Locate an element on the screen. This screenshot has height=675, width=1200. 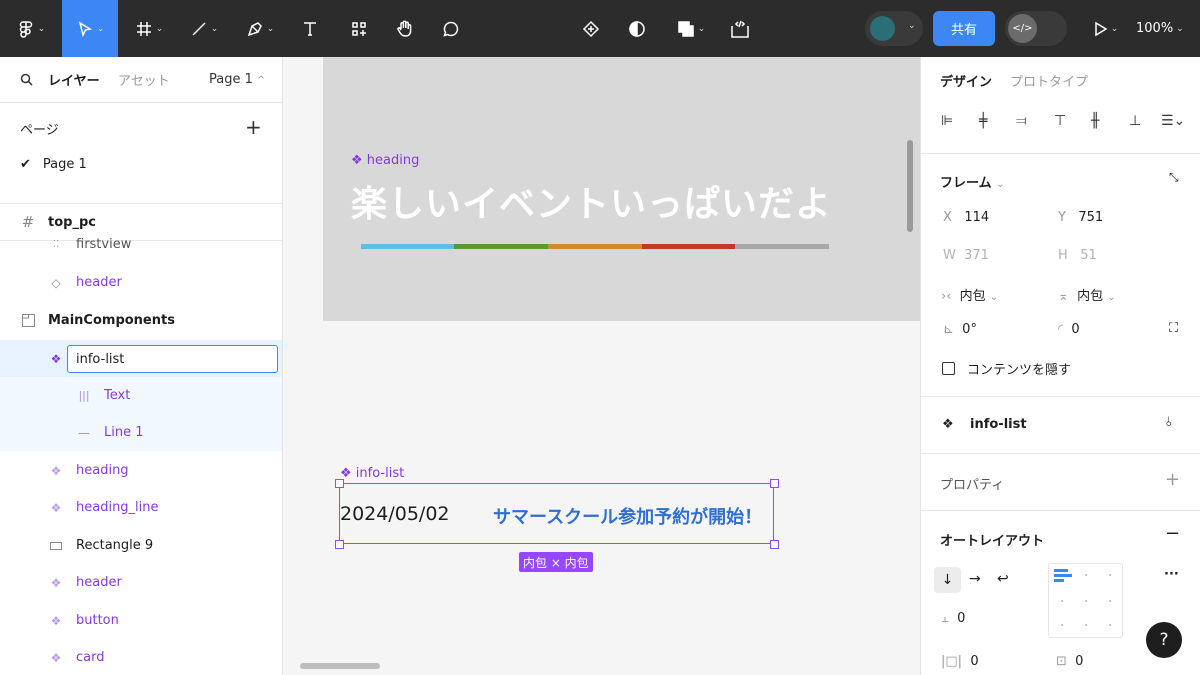
main-menu-button: ⌄ is located at coordinates (31, 28).